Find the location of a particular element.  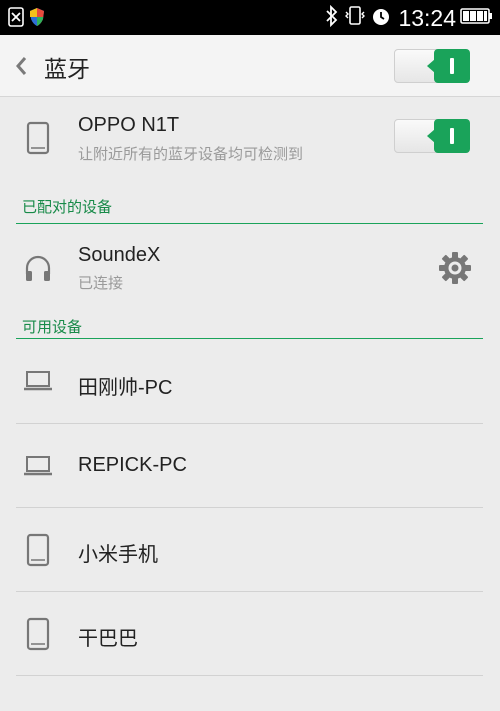

paired-device-name: SoundeX is located at coordinates (119, 255).